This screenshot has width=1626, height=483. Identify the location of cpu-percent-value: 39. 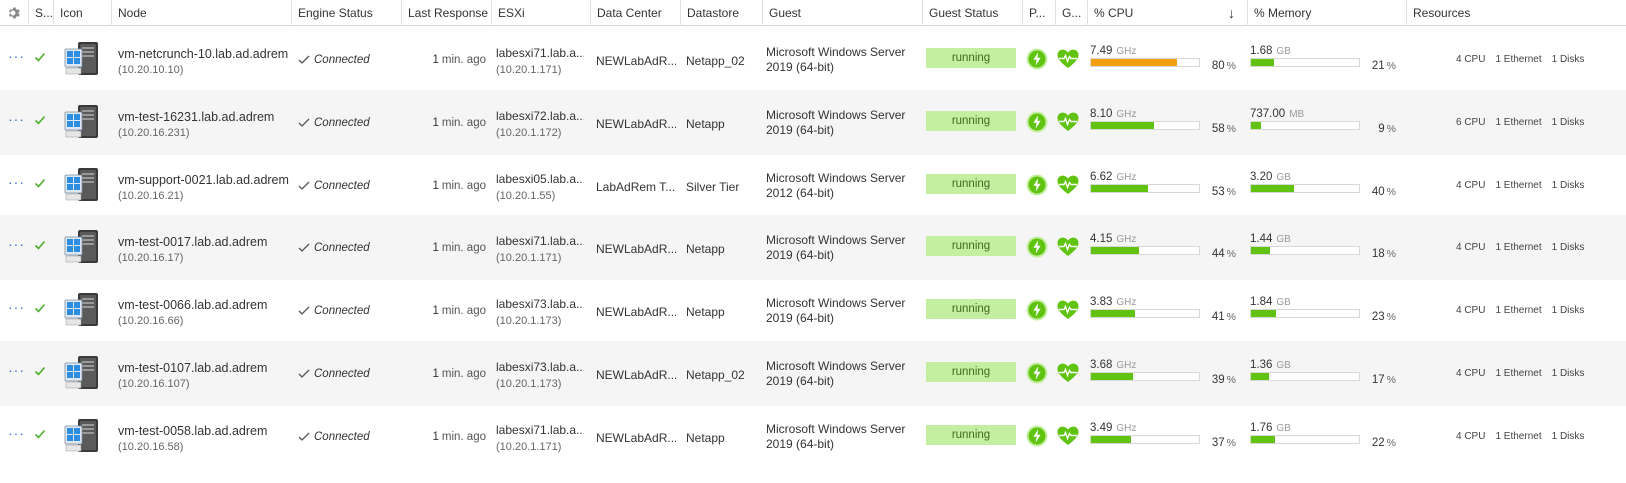
(1218, 380).